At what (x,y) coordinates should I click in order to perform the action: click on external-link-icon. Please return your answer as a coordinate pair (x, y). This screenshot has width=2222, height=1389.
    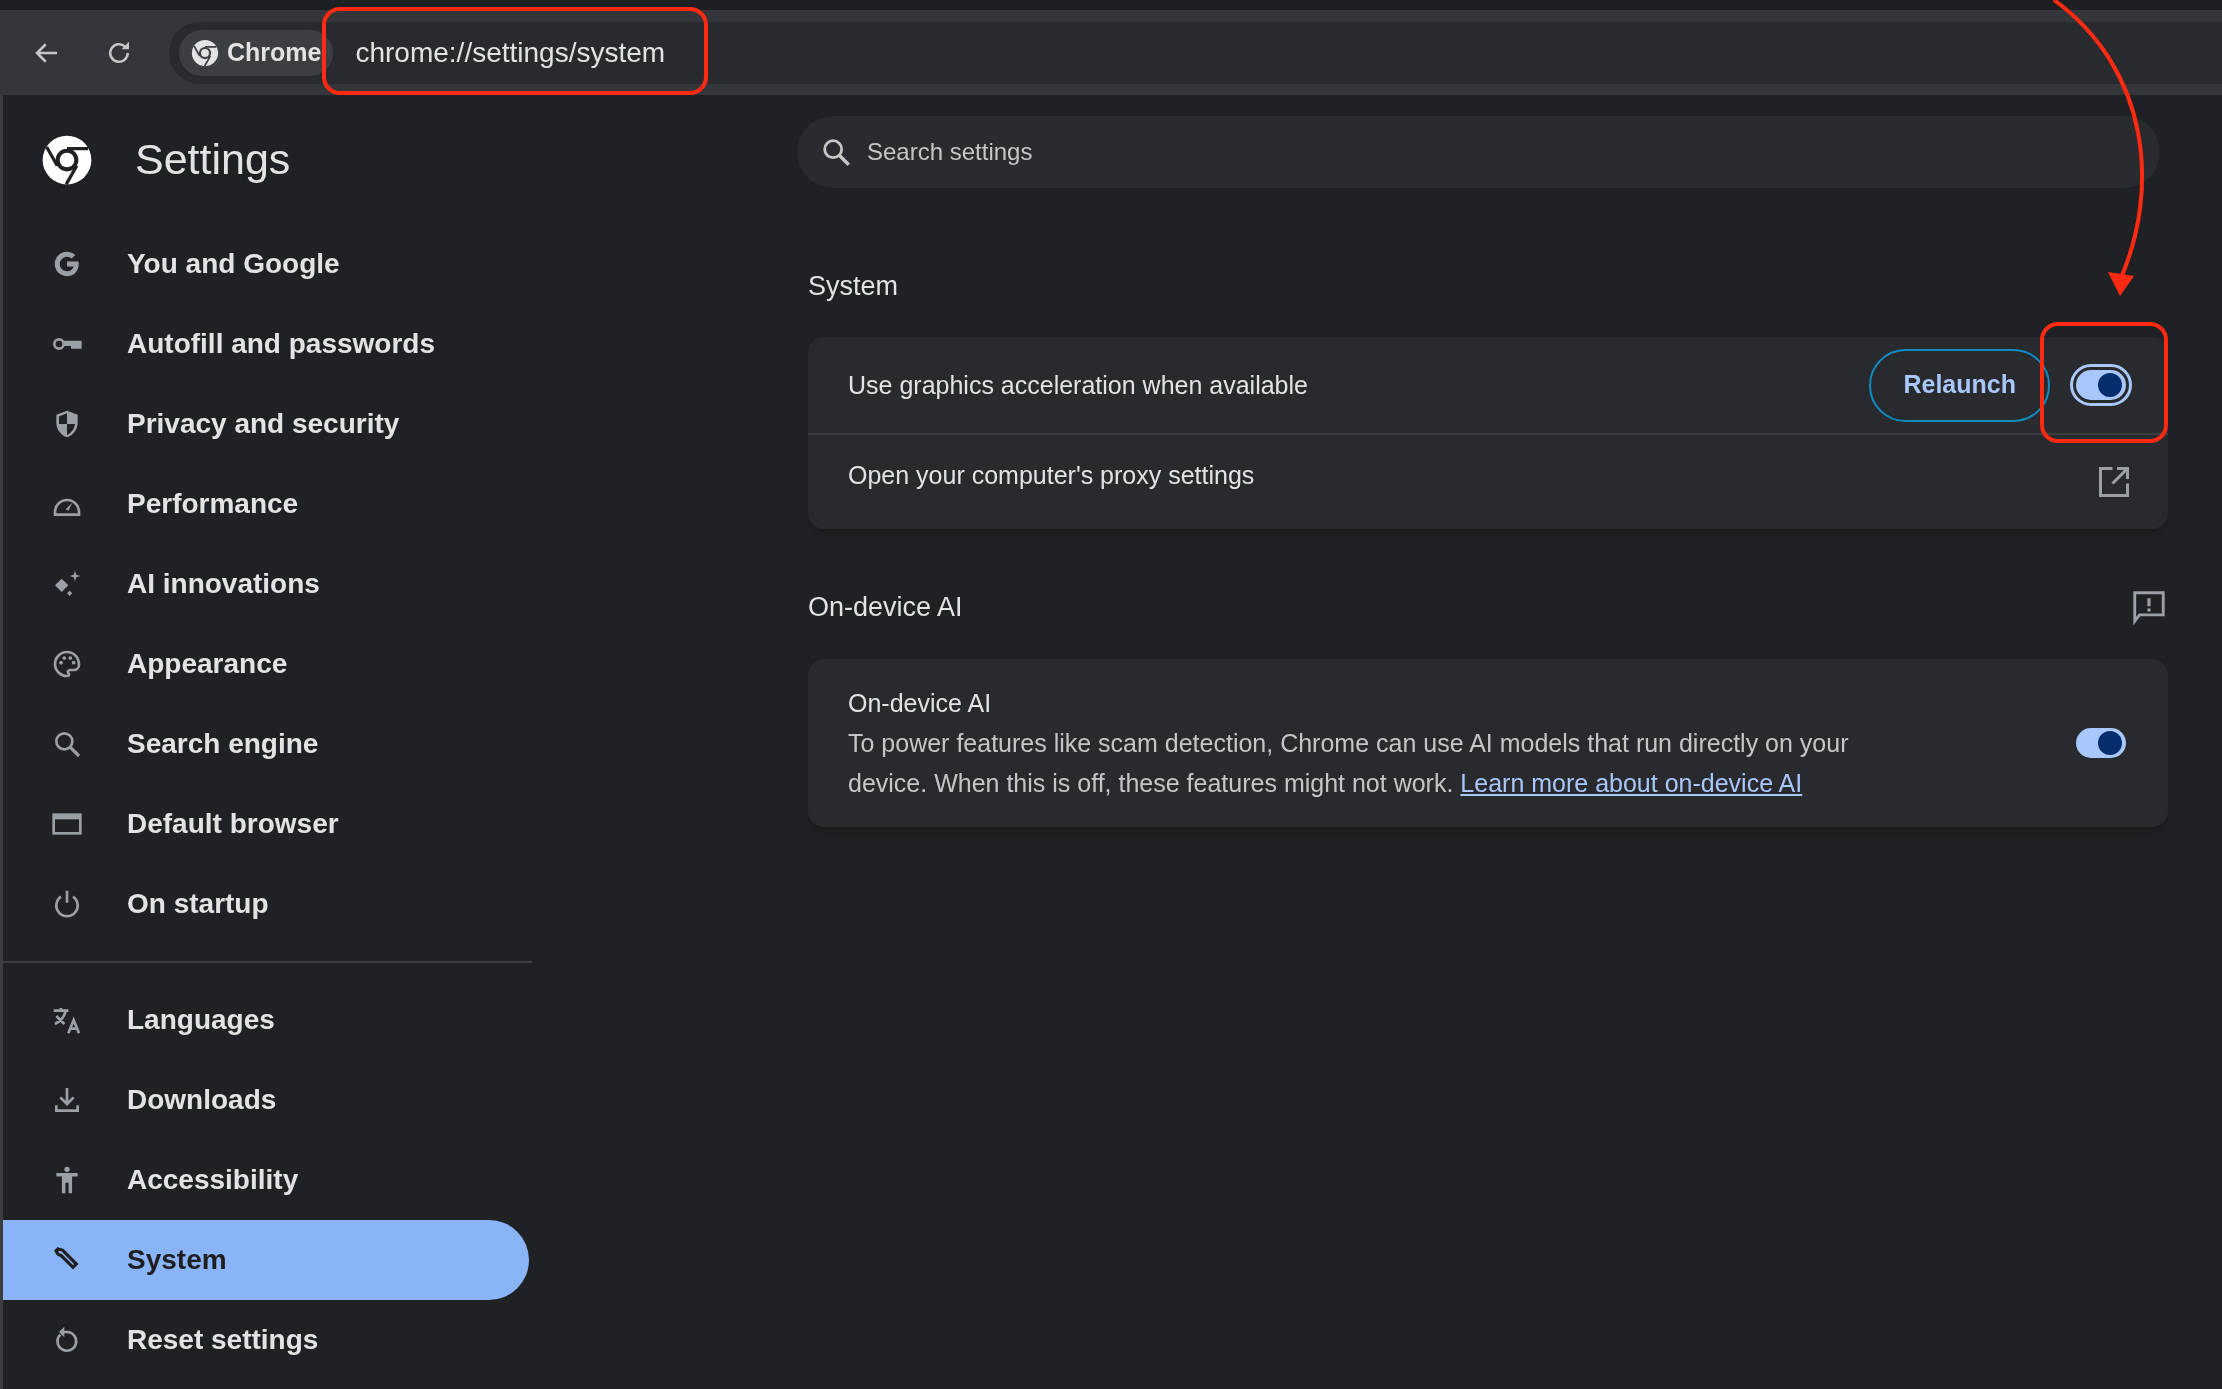
    Looking at the image, I should click on (2114, 482).